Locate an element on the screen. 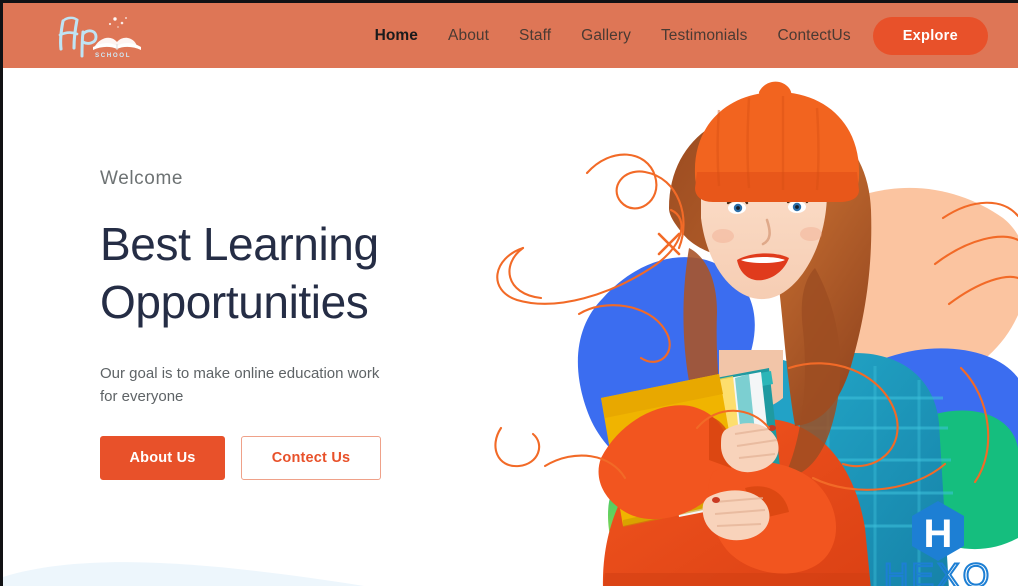 The image size is (1018, 586). book-cloud-logo-icon: SCHOOL is located at coordinates (99, 37).